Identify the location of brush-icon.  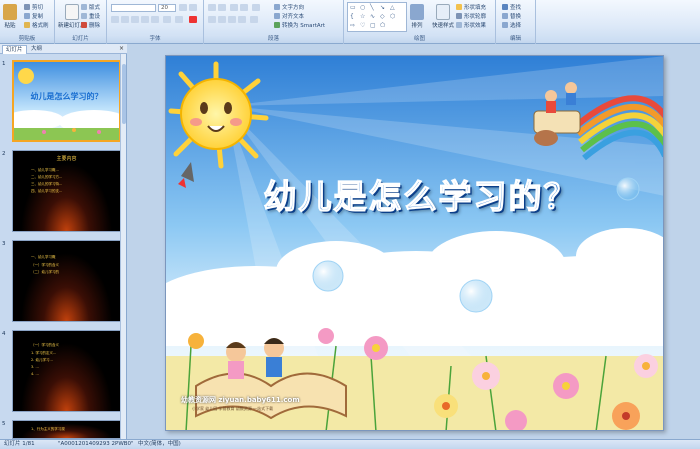
(27, 25).